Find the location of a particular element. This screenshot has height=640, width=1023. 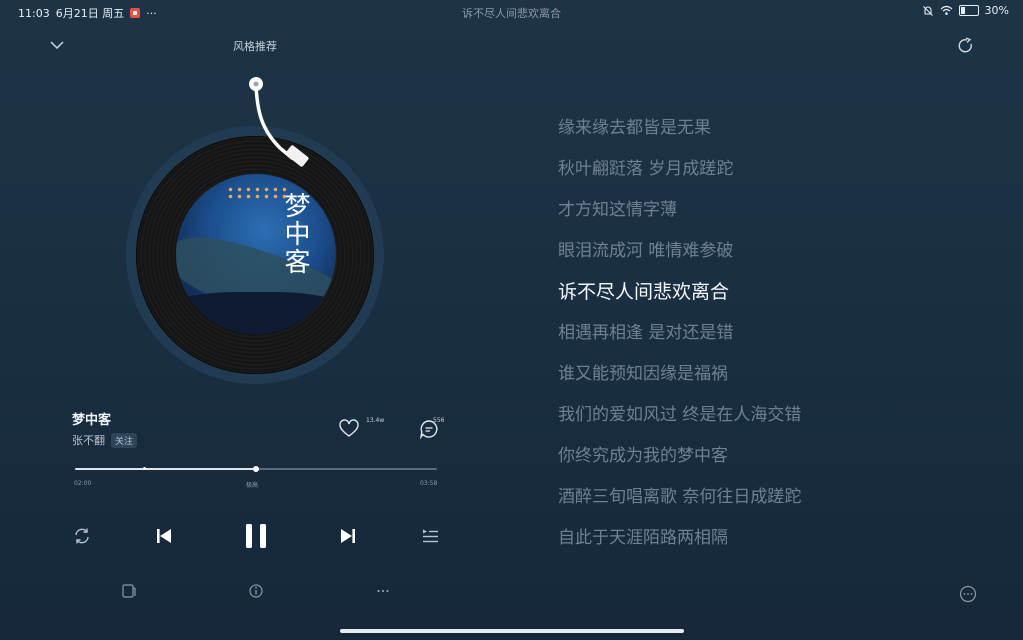

lyrics-more-icon is located at coordinates (968, 594).